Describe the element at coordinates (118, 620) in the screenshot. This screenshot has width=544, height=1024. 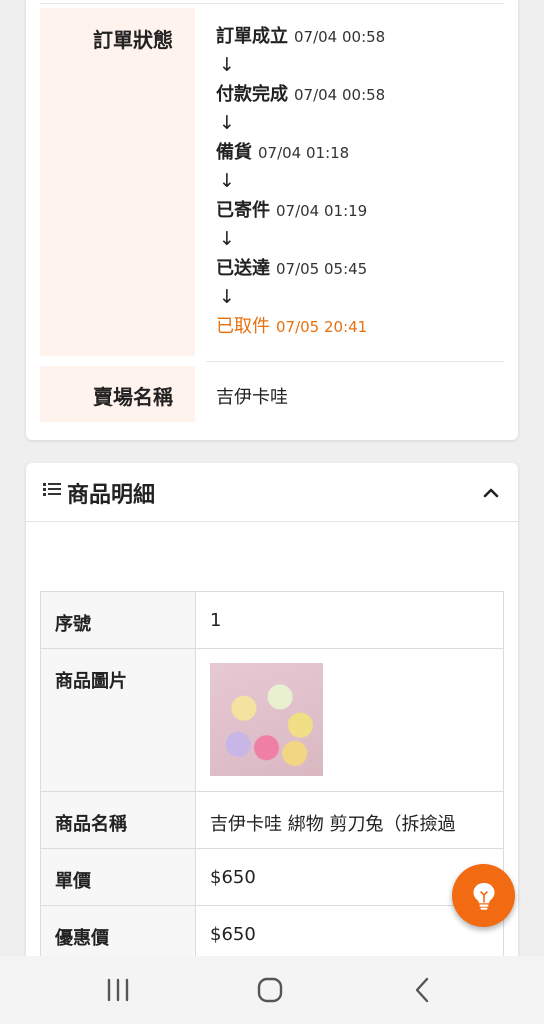
I see `row-label: 序號` at that location.